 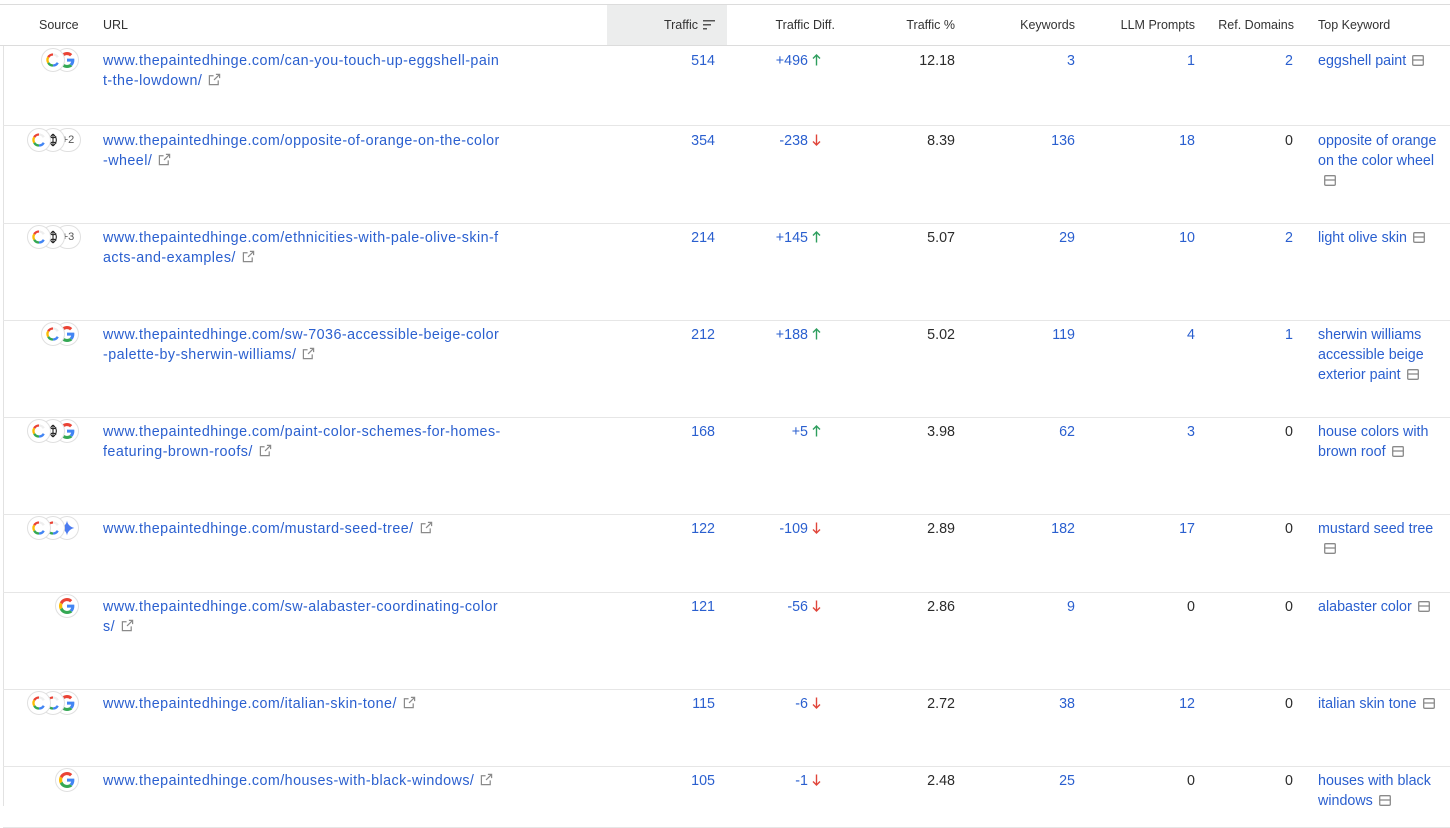 I want to click on ref-domains-count: 1, so click(x=1243, y=335).